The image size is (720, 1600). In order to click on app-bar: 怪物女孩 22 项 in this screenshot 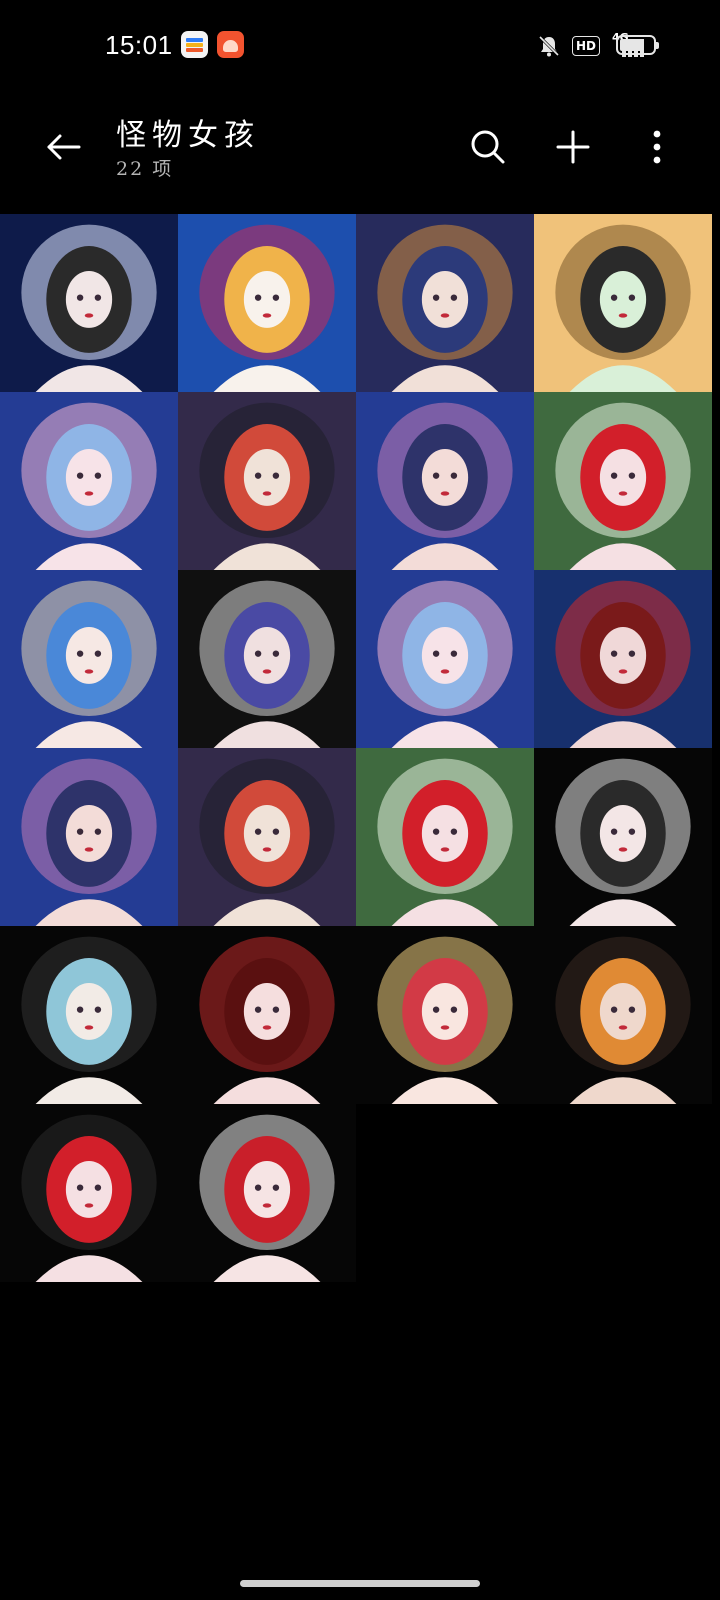, I will do `click(360, 151)`.